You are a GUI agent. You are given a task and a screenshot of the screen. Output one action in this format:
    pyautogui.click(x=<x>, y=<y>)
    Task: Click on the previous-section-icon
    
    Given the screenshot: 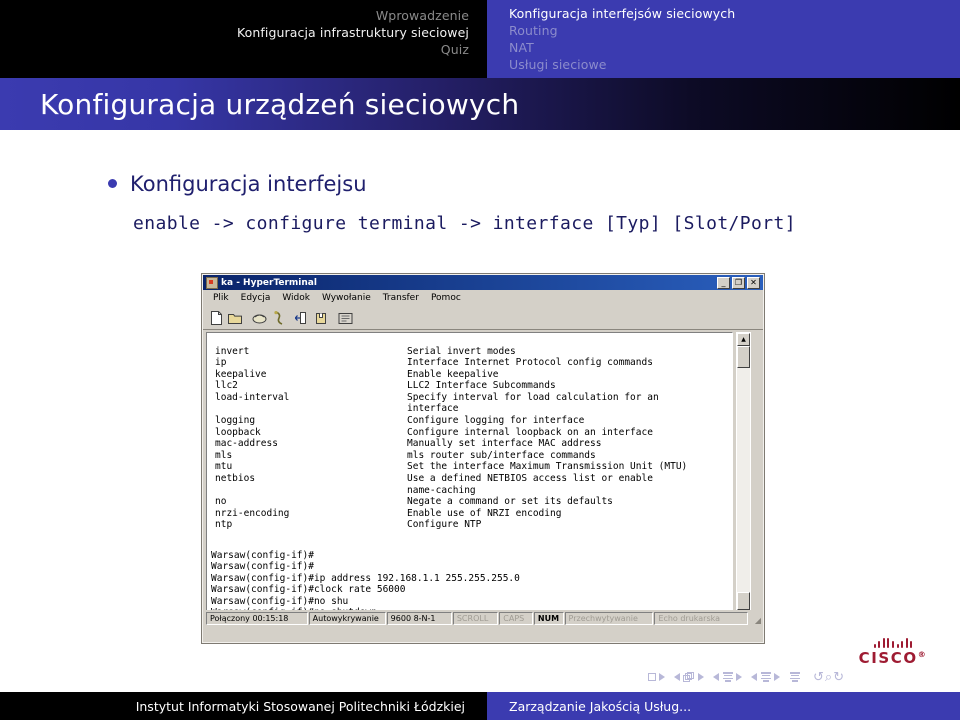 What is the action you would take?
    pyautogui.click(x=754, y=676)
    